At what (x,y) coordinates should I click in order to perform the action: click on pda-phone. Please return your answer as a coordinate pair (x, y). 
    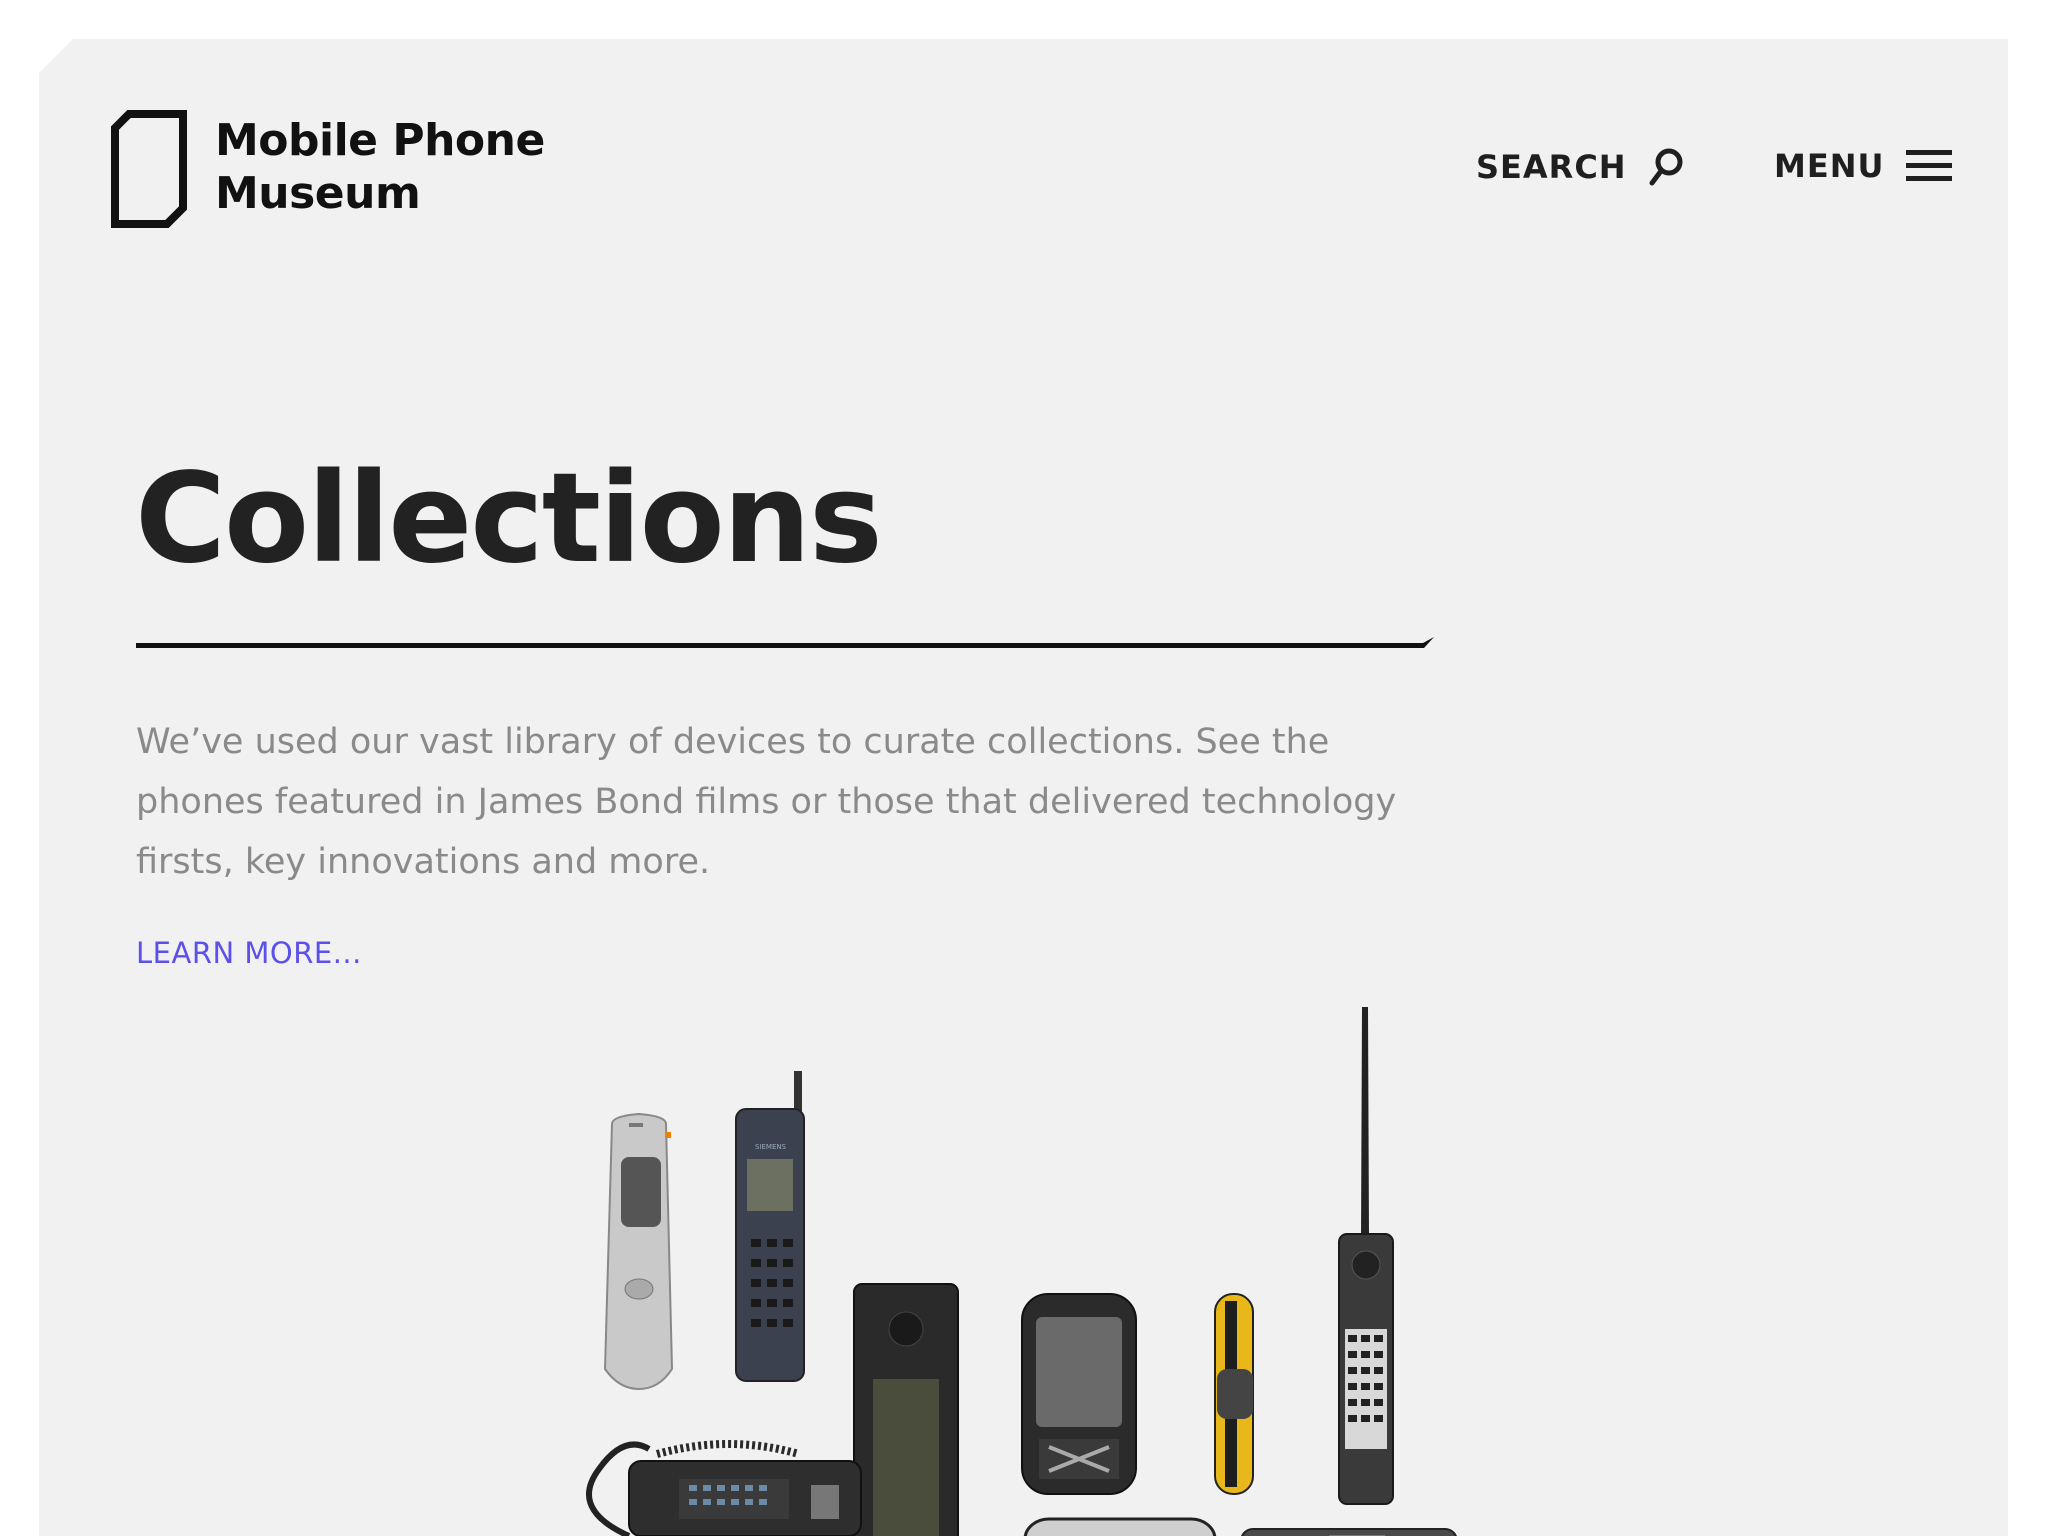
    Looking at the image, I should click on (1079, 1394).